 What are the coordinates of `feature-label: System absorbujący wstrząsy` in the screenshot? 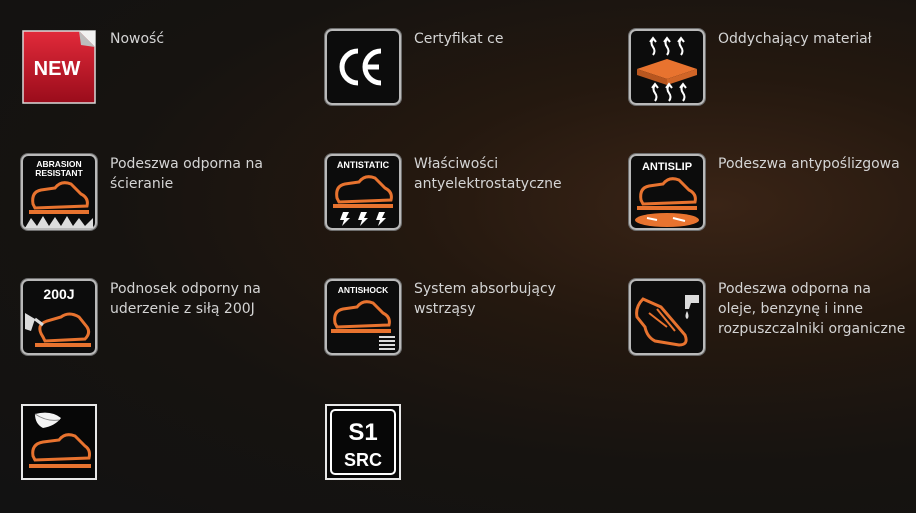 It's located at (485, 299).